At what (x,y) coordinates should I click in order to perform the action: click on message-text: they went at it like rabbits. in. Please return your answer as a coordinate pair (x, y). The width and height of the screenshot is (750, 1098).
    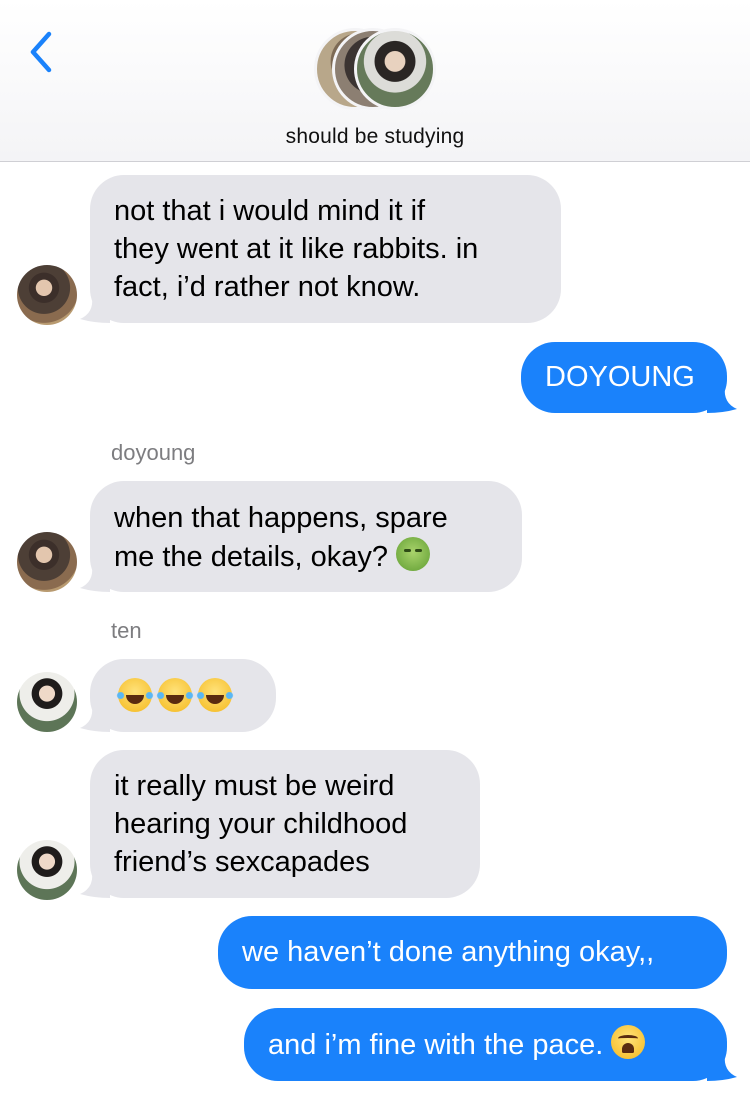
    Looking at the image, I should click on (296, 249).